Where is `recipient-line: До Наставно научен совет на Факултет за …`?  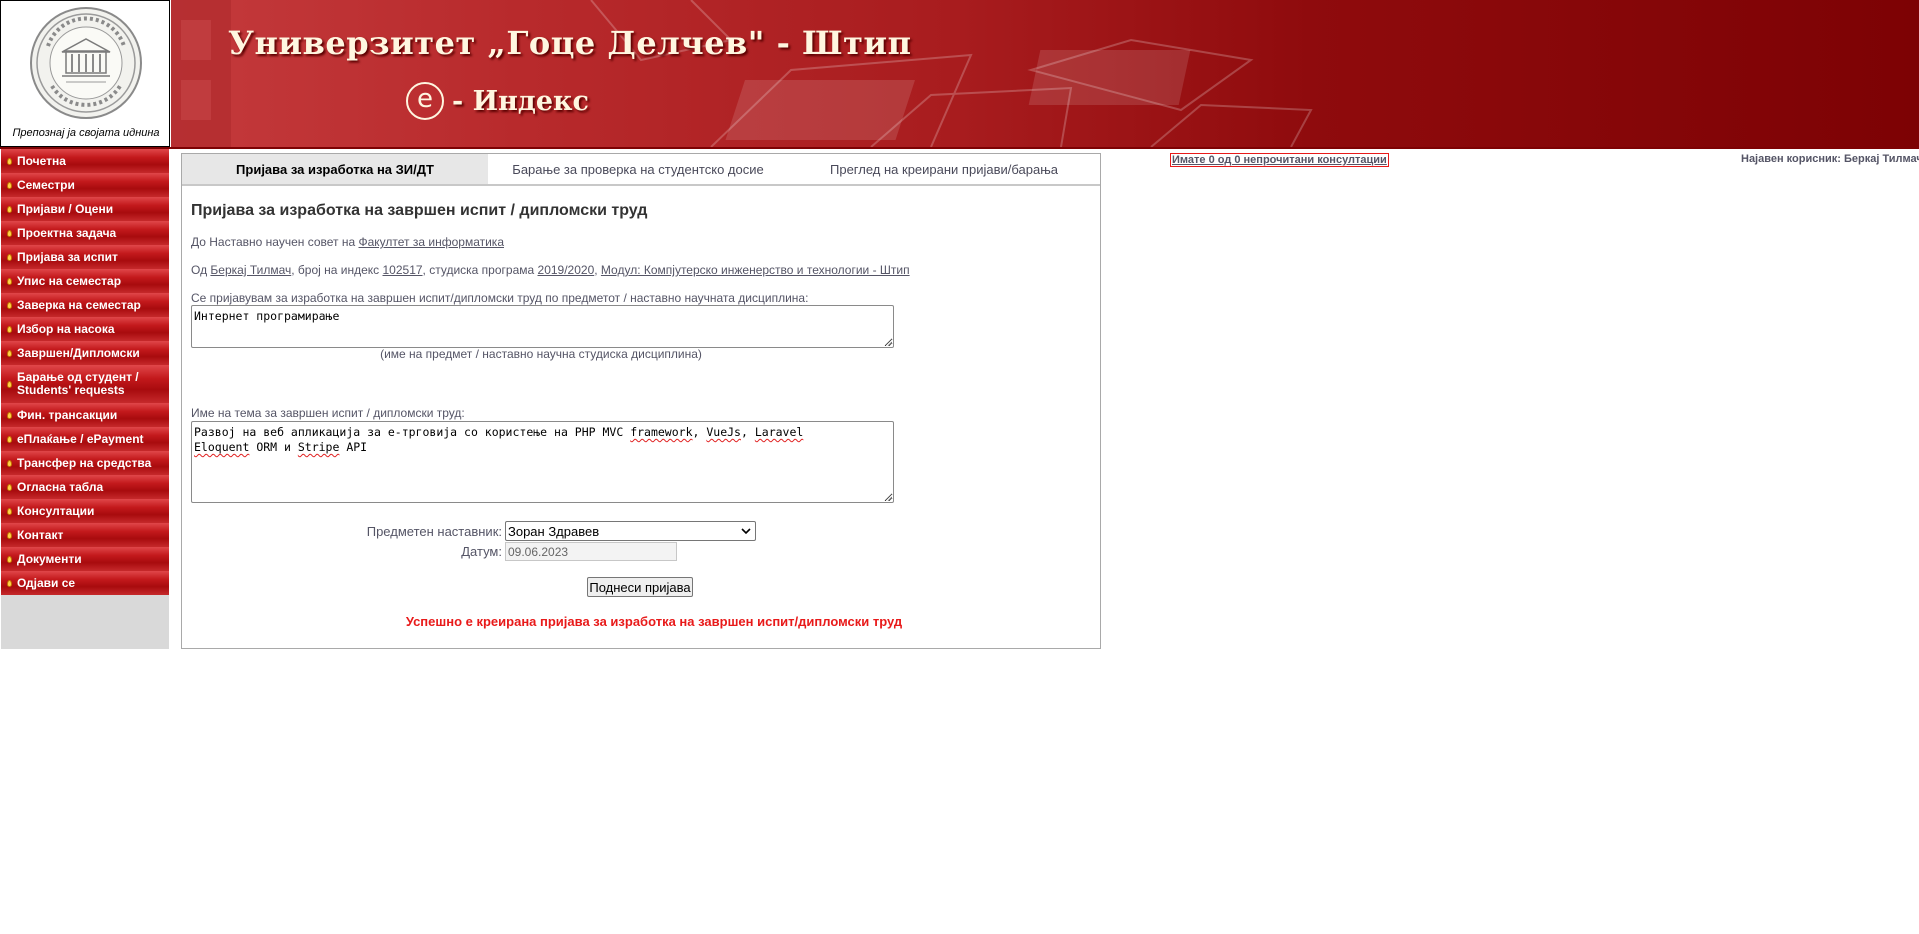
recipient-line: До Наставно научен совет на Факултет за … is located at coordinates (347, 242).